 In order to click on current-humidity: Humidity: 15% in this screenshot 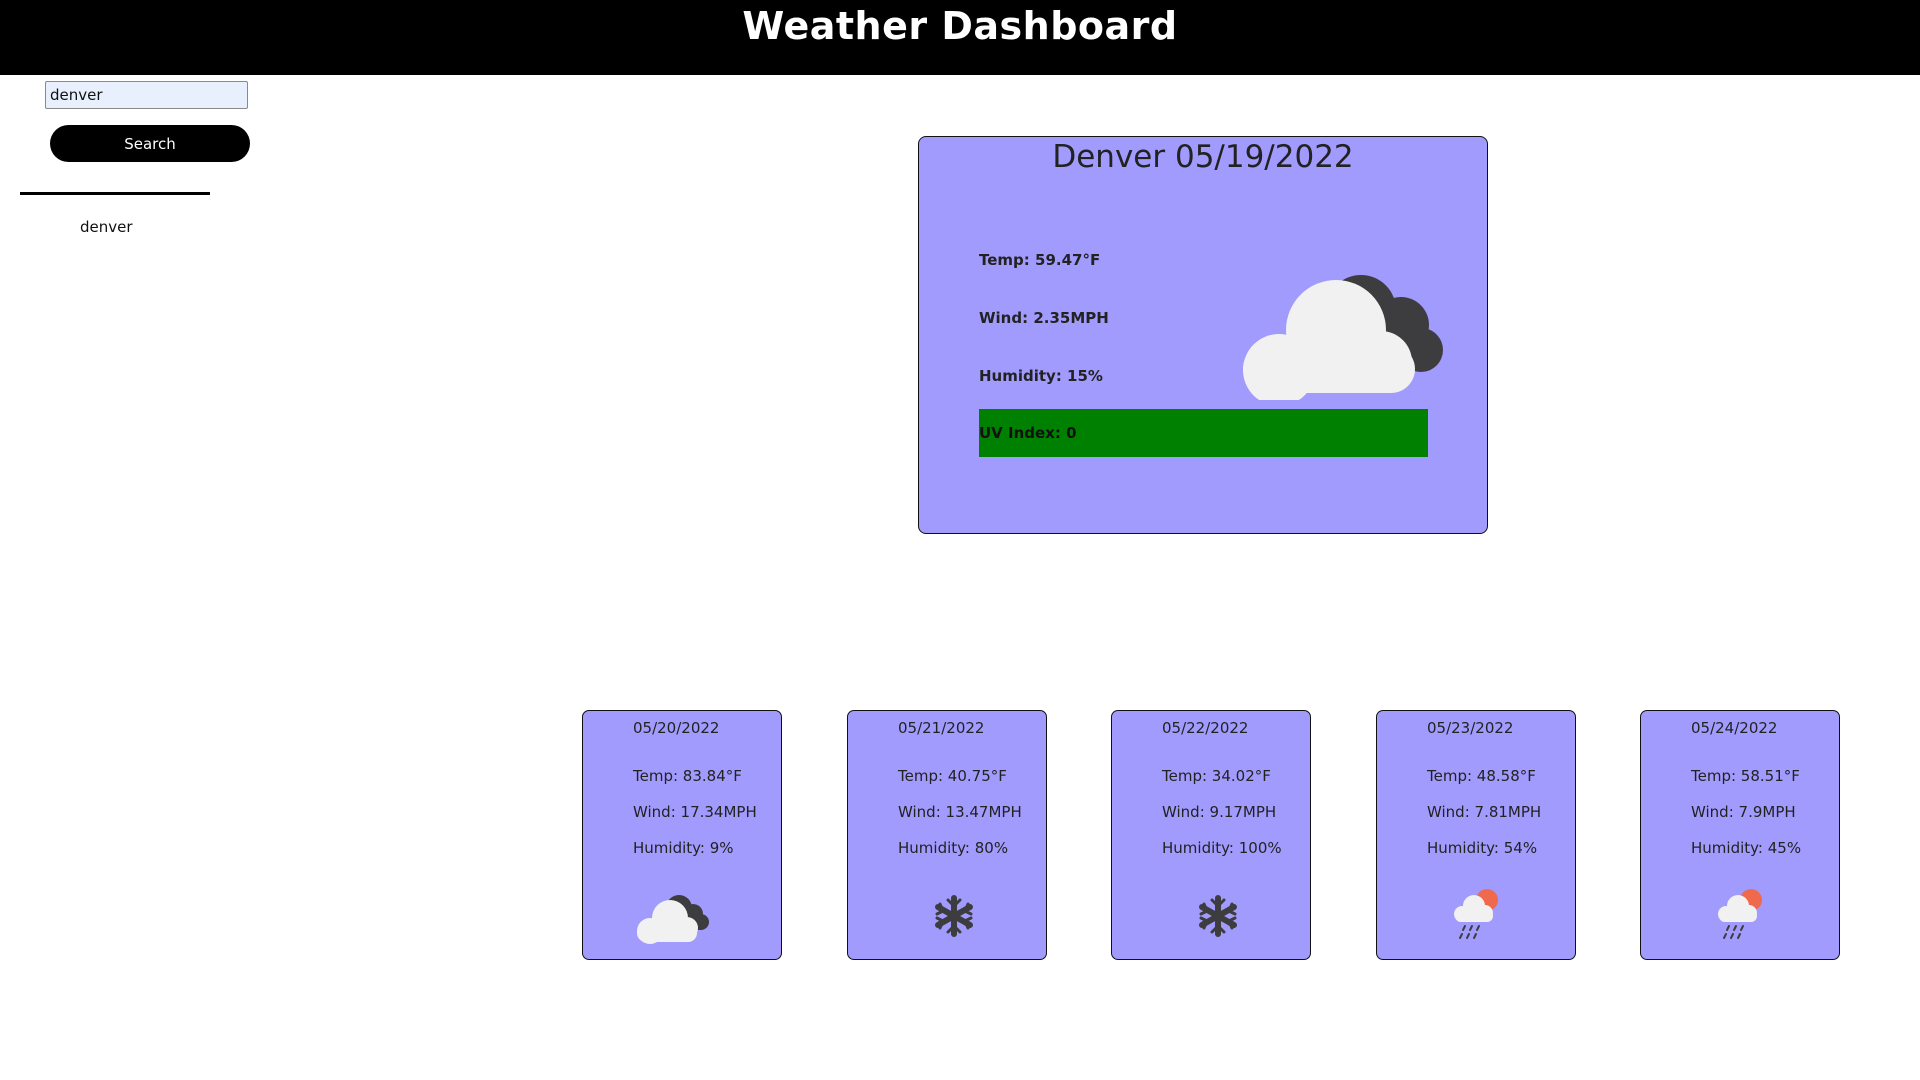, I will do `click(1041, 376)`.